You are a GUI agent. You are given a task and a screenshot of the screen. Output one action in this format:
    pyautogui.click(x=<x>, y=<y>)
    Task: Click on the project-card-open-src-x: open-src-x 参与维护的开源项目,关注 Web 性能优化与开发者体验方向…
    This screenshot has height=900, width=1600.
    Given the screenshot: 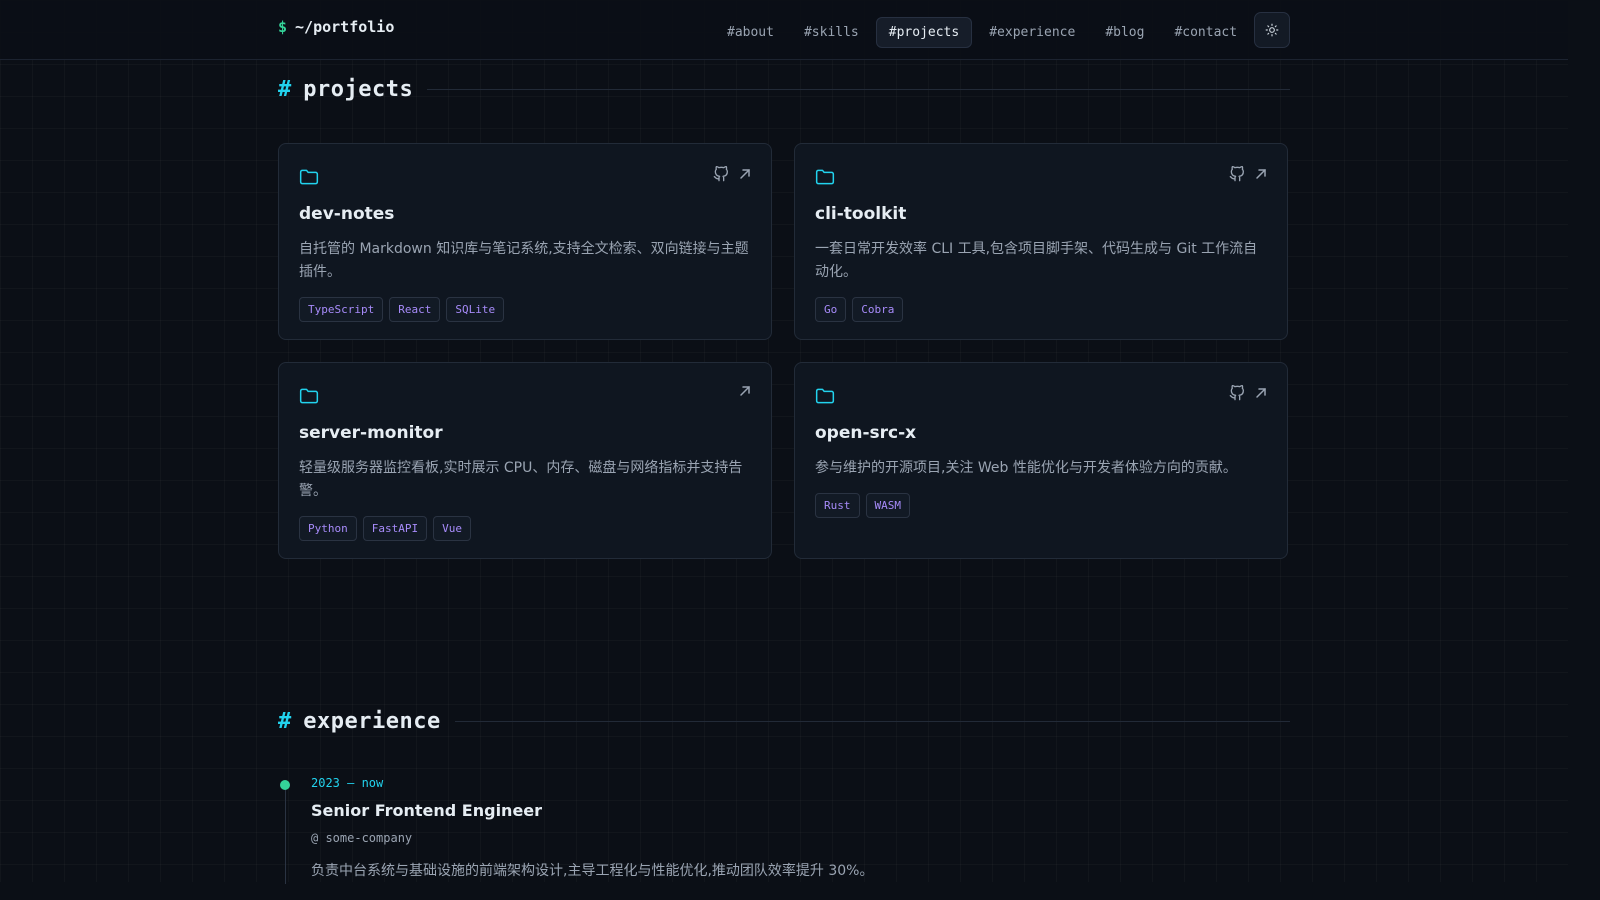 What is the action you would take?
    pyautogui.click(x=1041, y=460)
    